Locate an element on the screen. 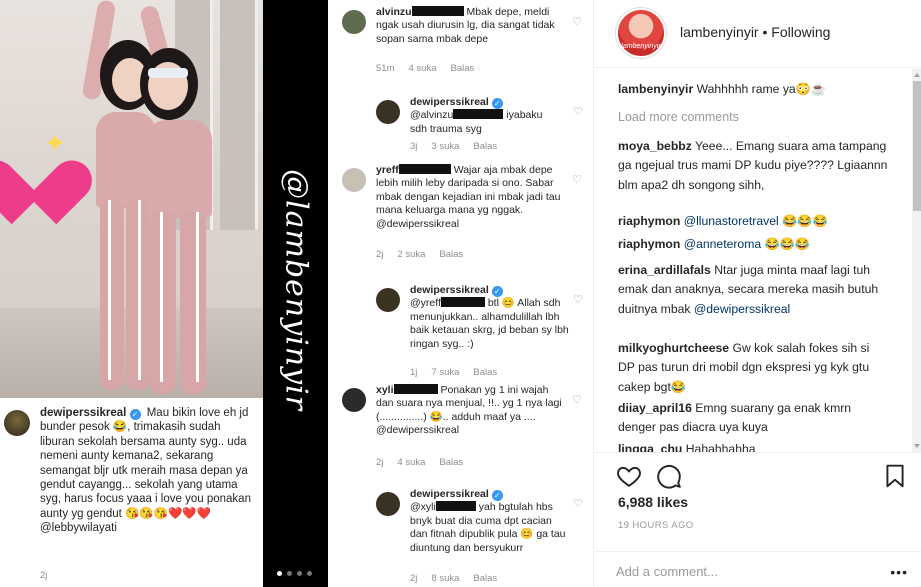 Image resolution: width=921 pixels, height=587 pixels. caption-time: 2j is located at coordinates (44, 575).